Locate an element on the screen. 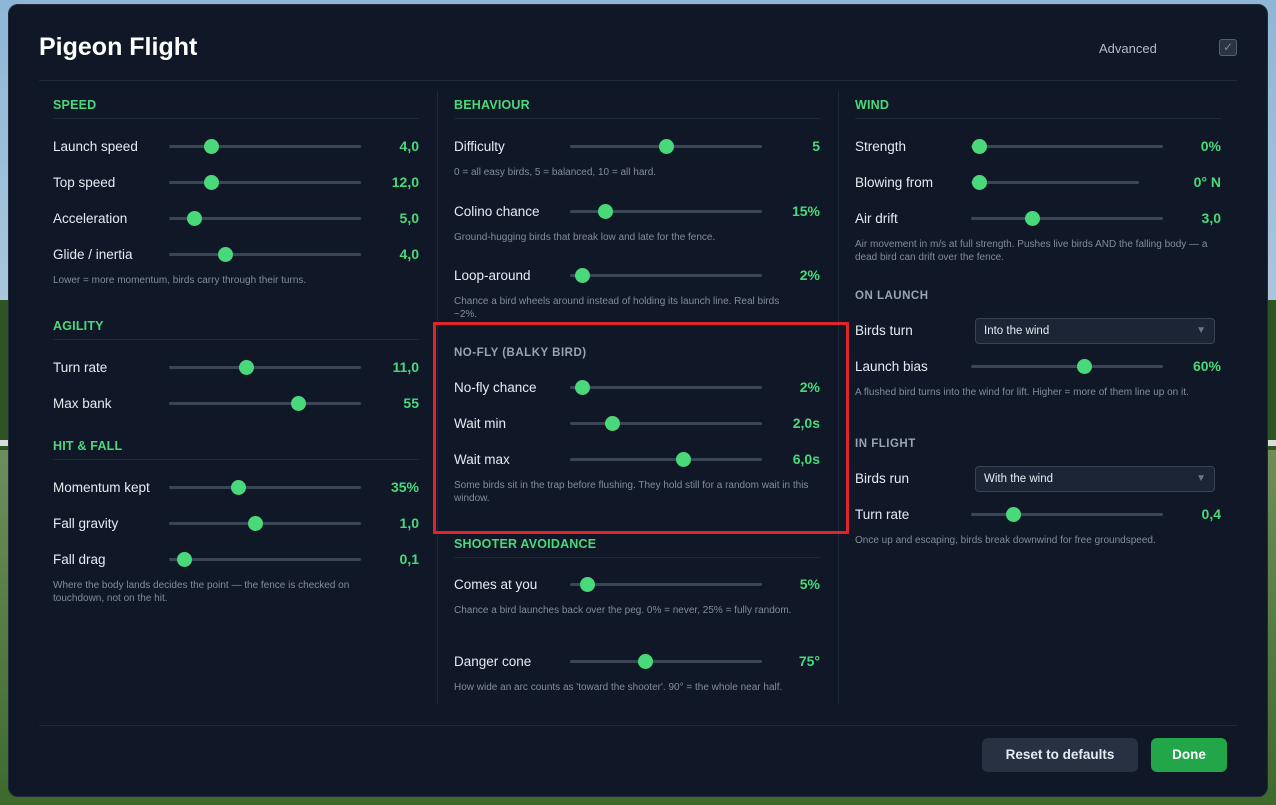 This screenshot has width=1276, height=805. setting-label: Danger cone is located at coordinates (493, 661).